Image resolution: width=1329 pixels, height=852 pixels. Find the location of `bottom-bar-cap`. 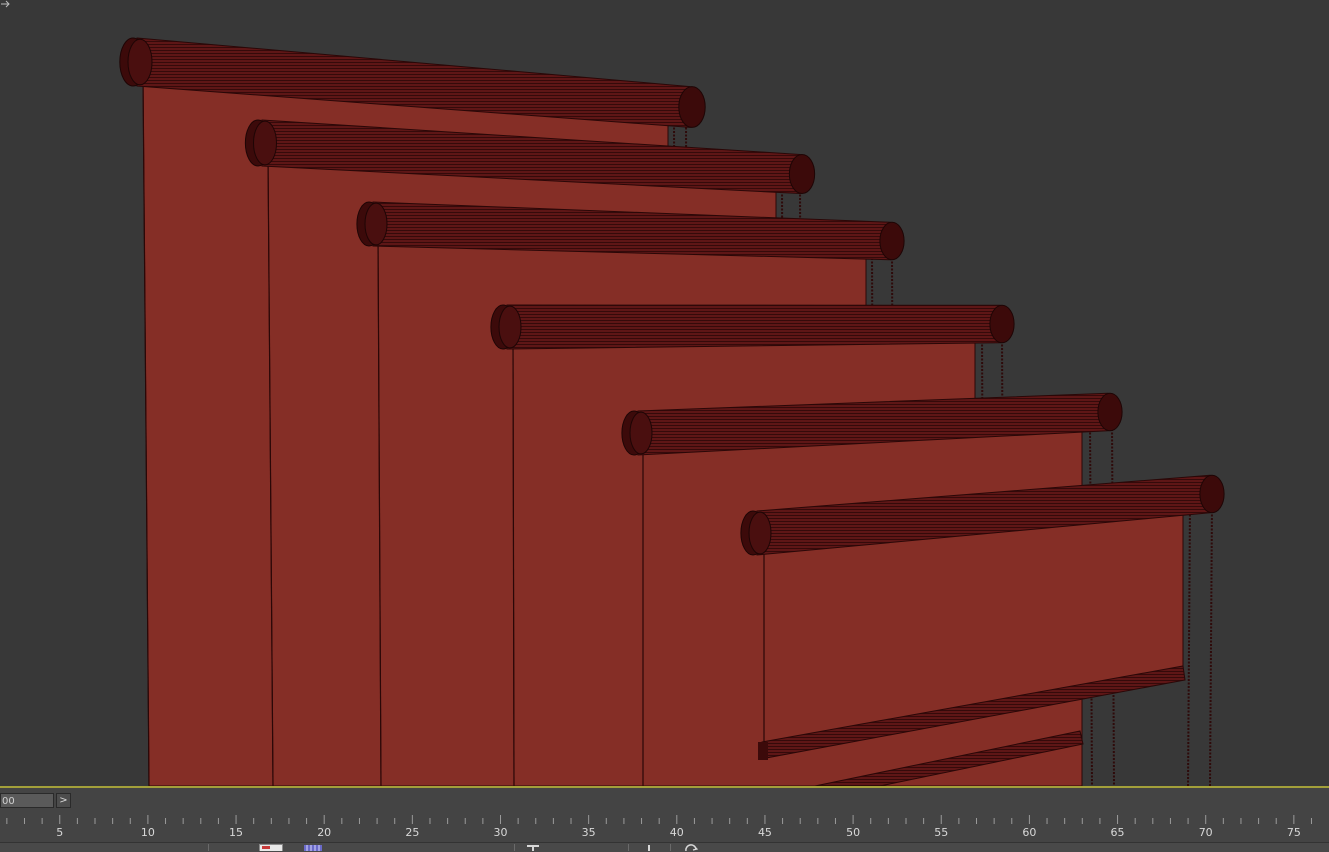

bottom-bar-cap is located at coordinates (763, 751).